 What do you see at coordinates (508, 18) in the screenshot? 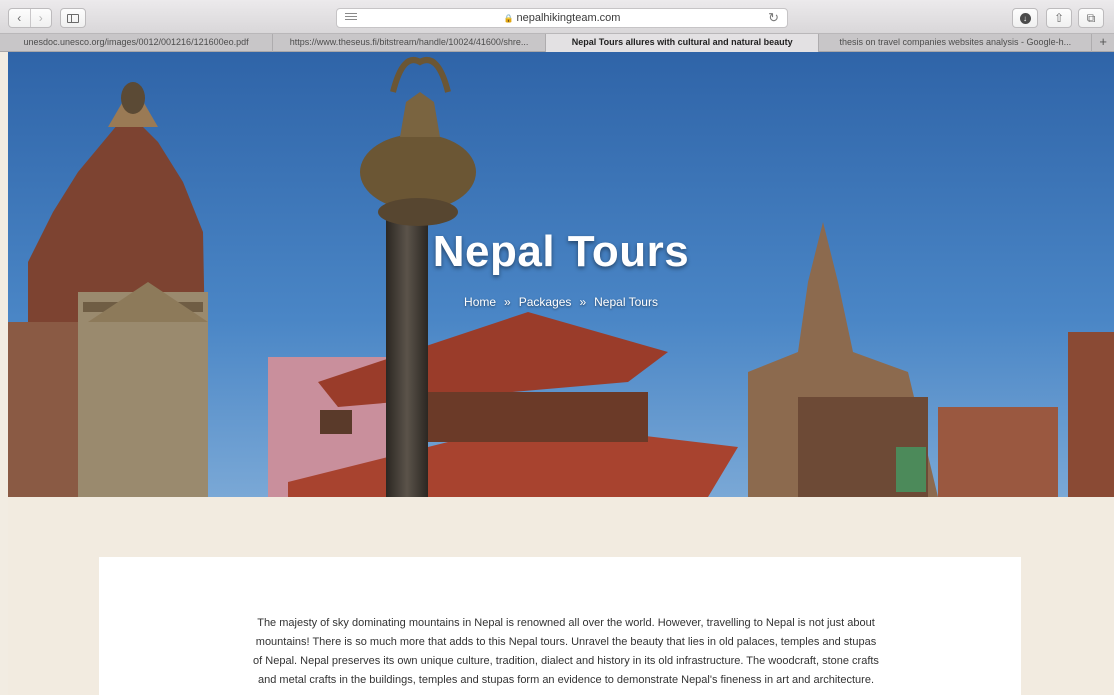
I see `lock-icon: 🔒` at bounding box center [508, 18].